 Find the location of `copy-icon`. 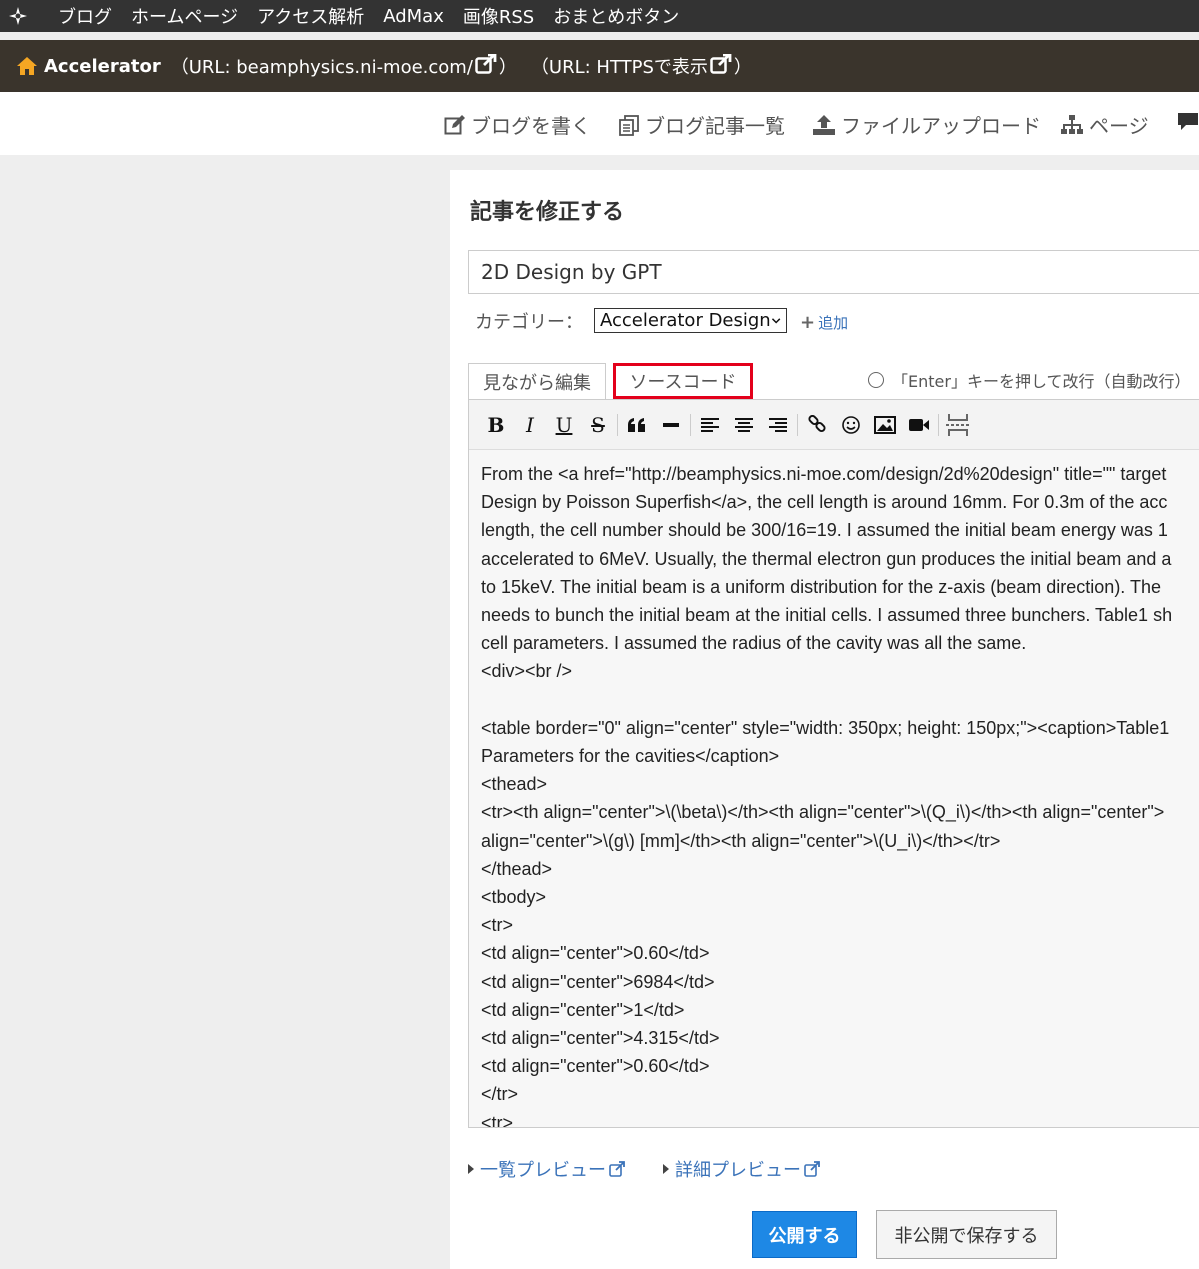

copy-icon is located at coordinates (629, 125).